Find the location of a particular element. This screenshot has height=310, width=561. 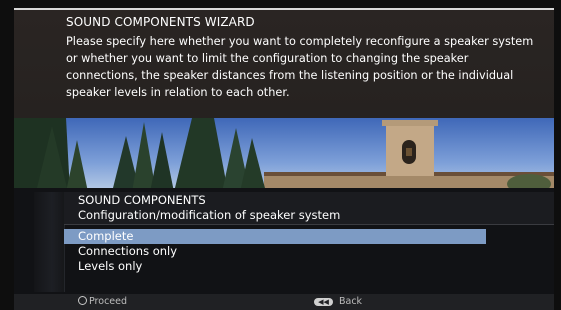

menu-option-connections-only: Connections only is located at coordinates (275, 251).